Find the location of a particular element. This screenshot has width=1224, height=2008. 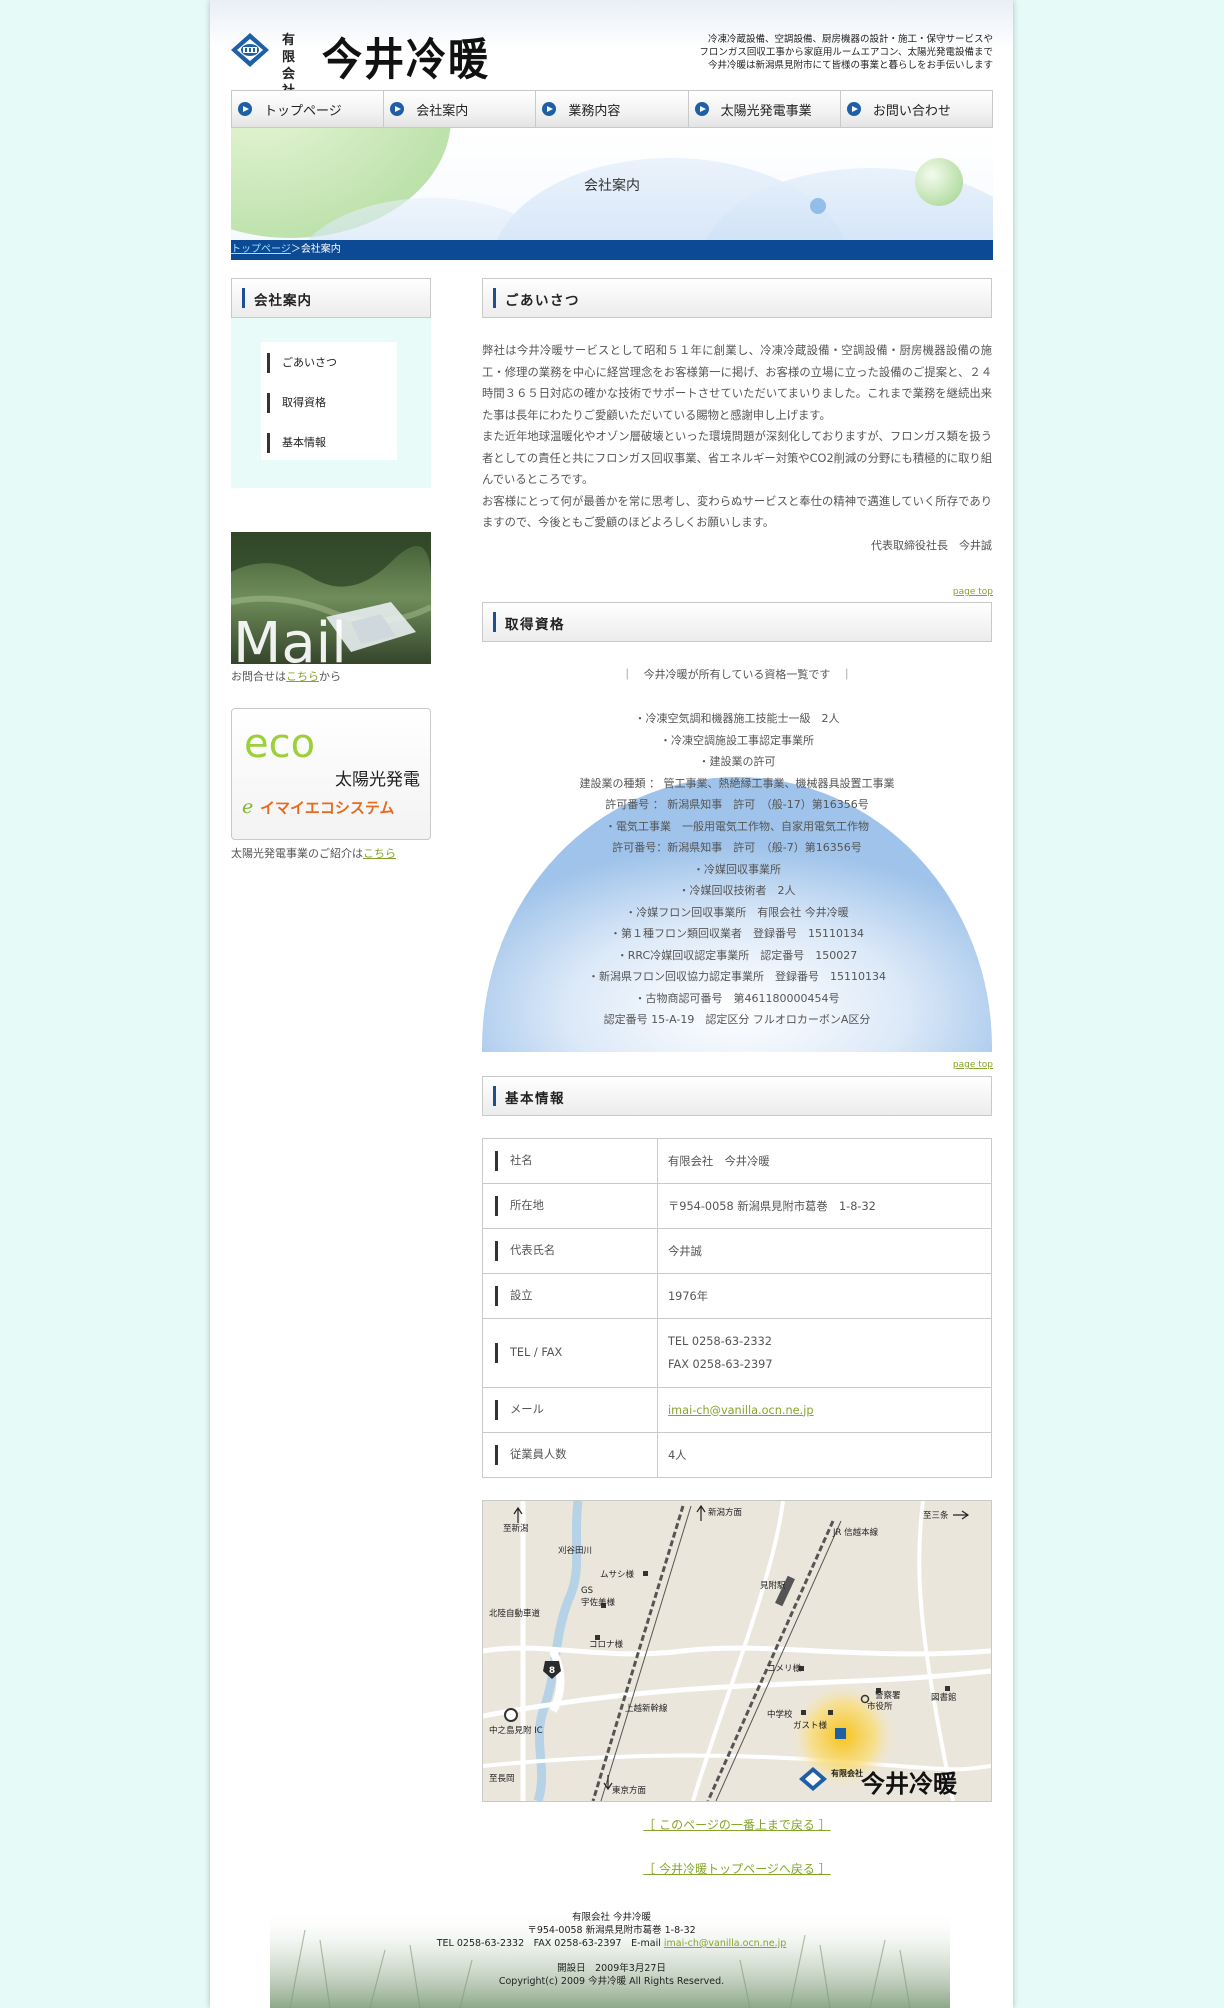

info-value: 4人 is located at coordinates (824, 1455).